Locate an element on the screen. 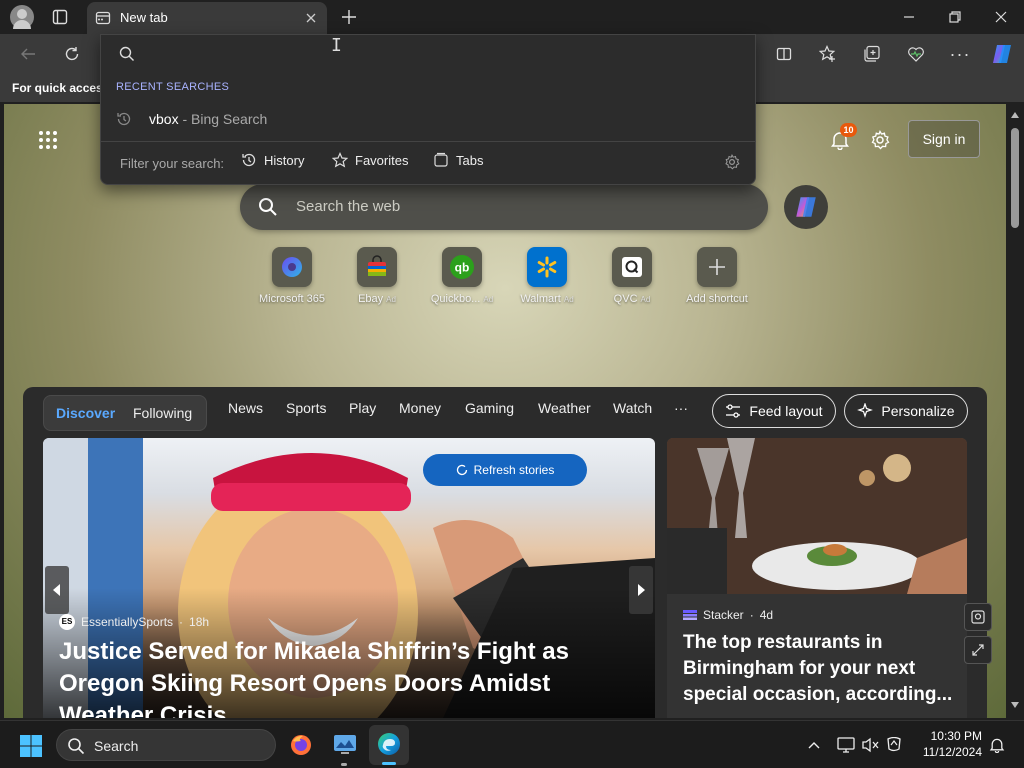 This screenshot has height=768, width=1024. history-icon is located at coordinates (249, 160).